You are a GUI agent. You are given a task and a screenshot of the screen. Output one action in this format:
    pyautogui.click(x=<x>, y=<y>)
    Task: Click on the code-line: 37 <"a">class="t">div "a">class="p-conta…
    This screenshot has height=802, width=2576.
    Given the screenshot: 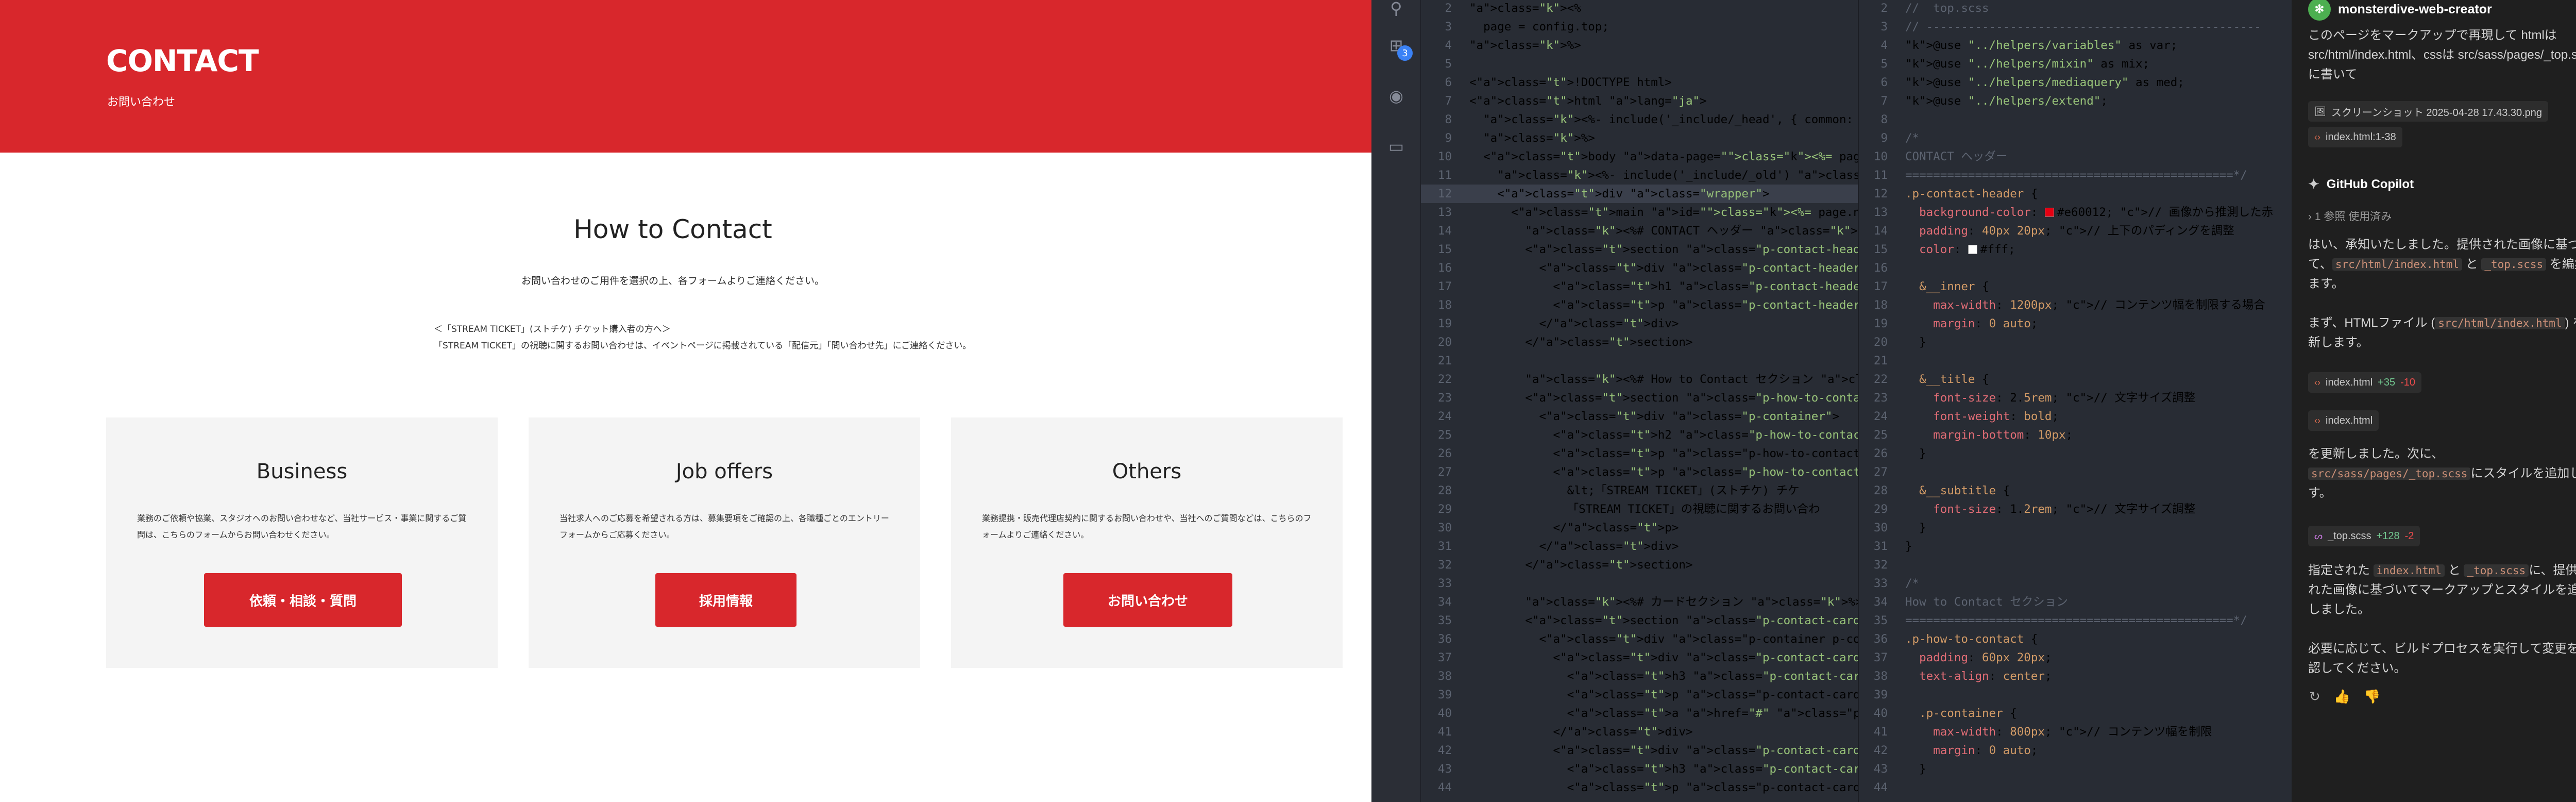 What is the action you would take?
    pyautogui.click(x=1640, y=658)
    